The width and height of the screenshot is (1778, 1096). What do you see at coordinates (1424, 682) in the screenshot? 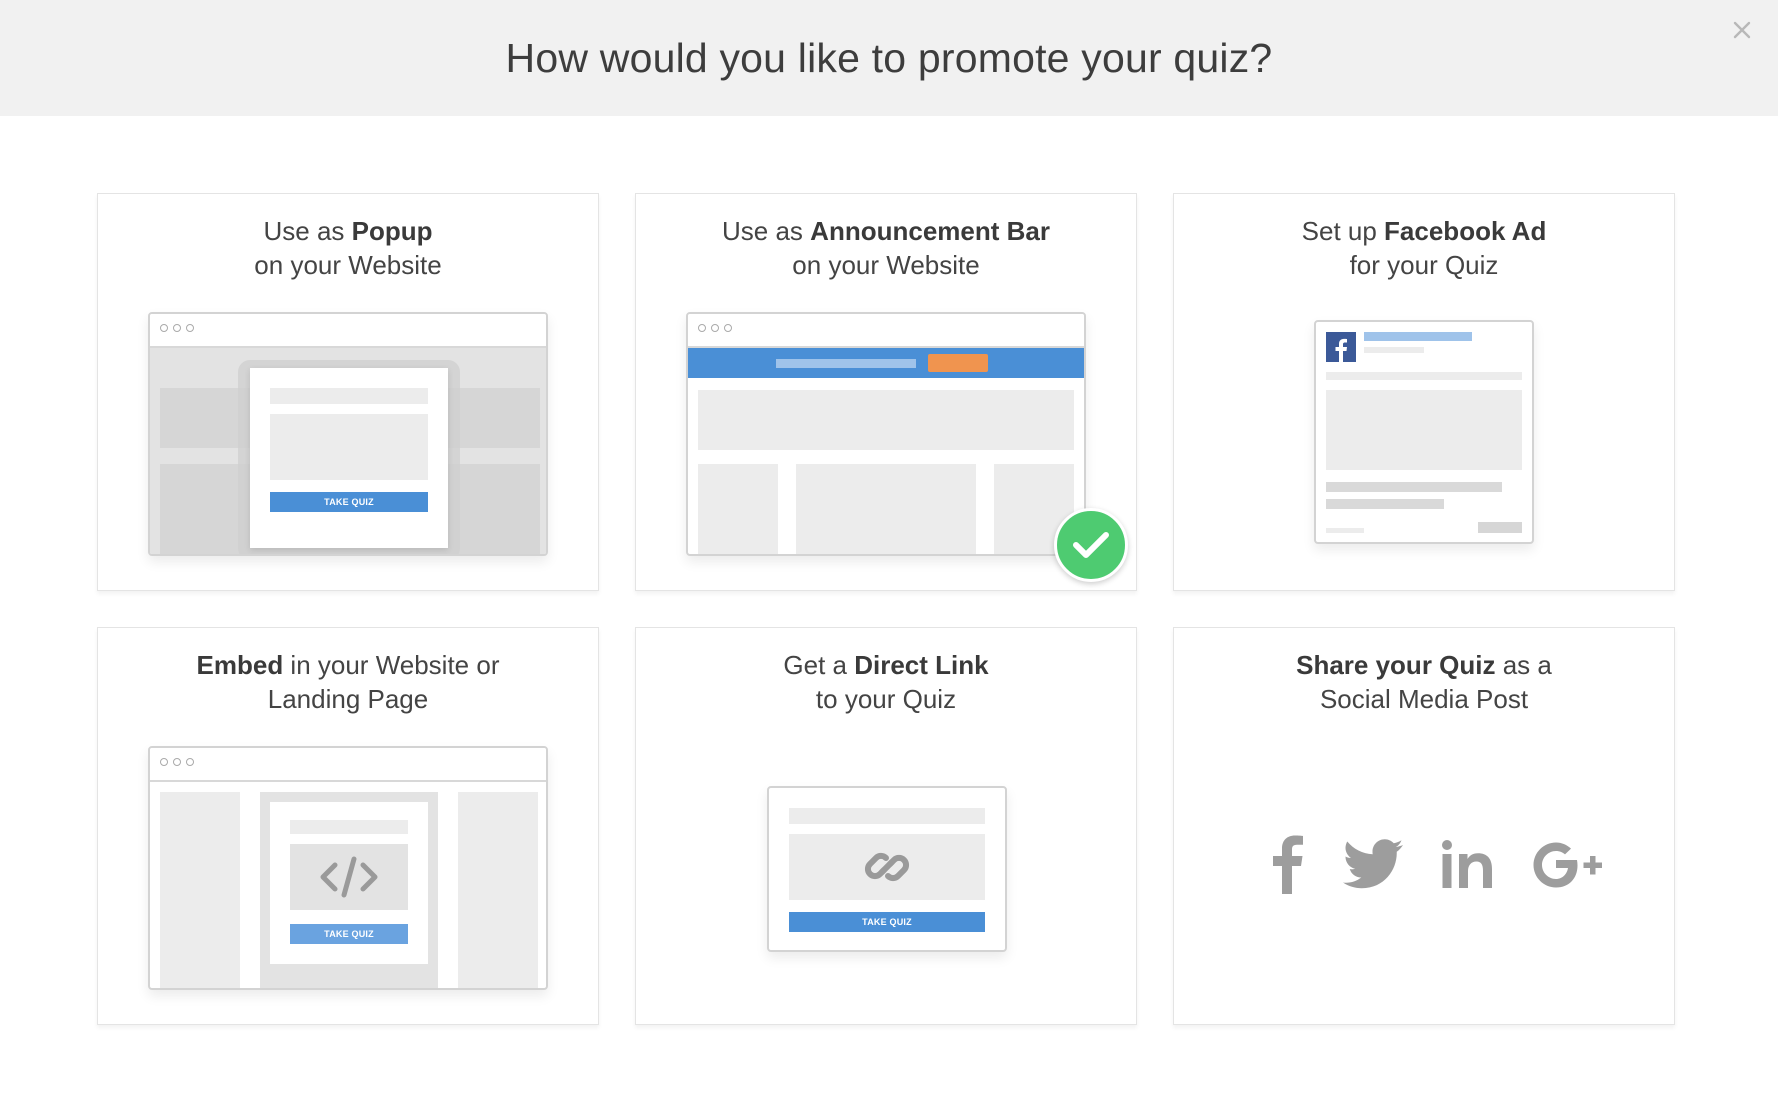
I see `card-title: Share your Quiz as a Social Media Post` at bounding box center [1424, 682].